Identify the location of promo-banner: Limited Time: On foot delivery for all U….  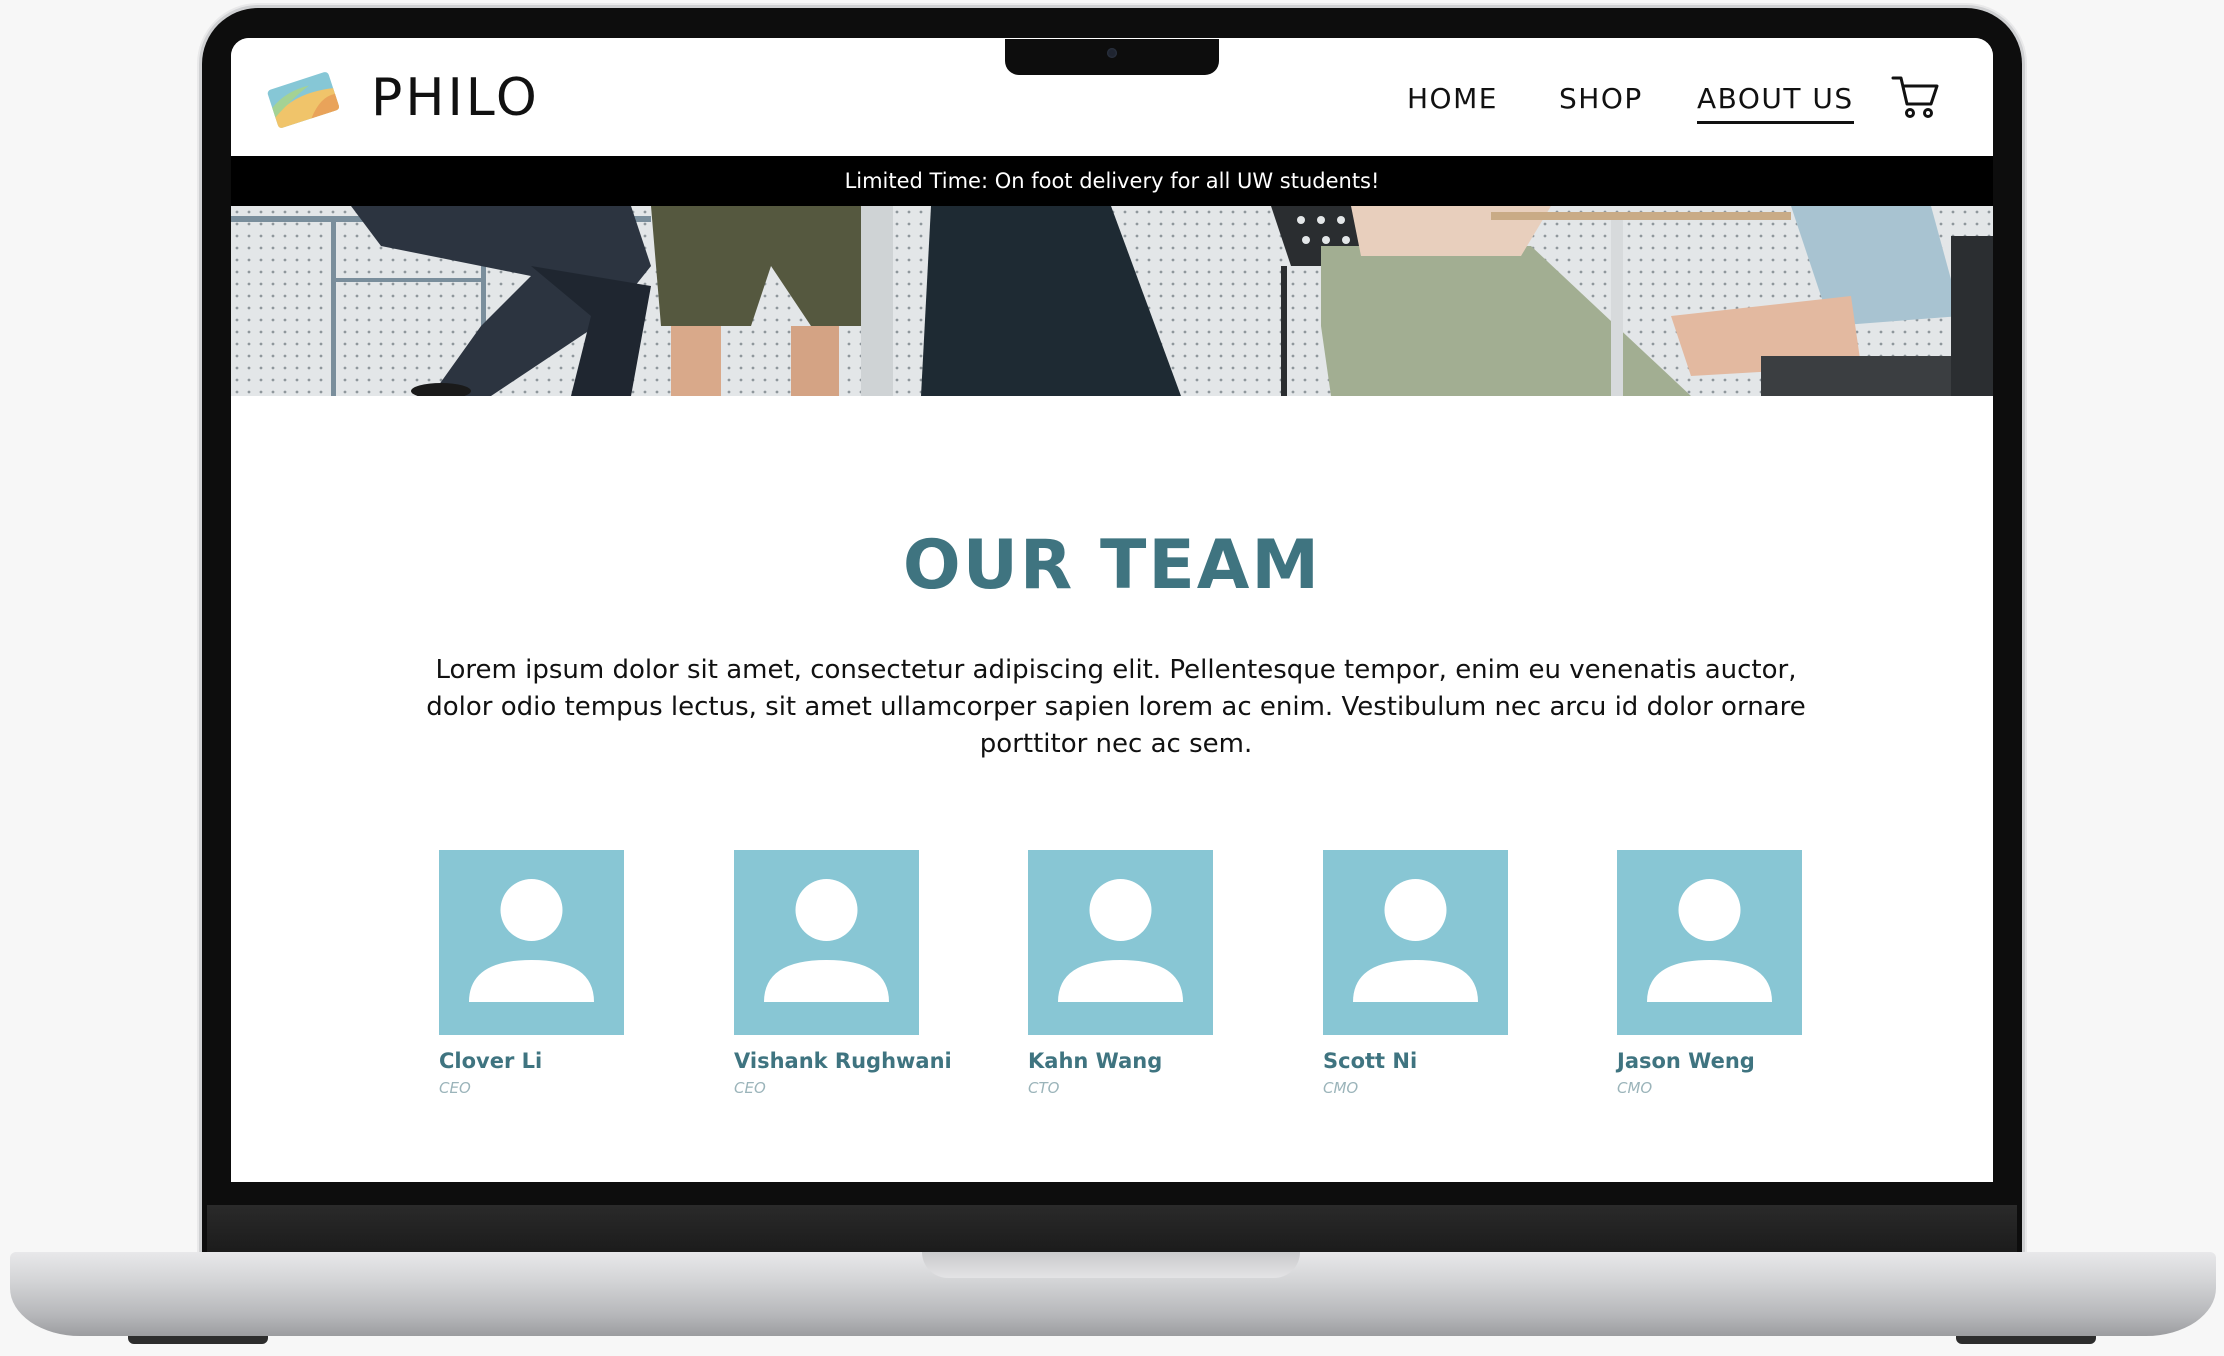
(1112, 181).